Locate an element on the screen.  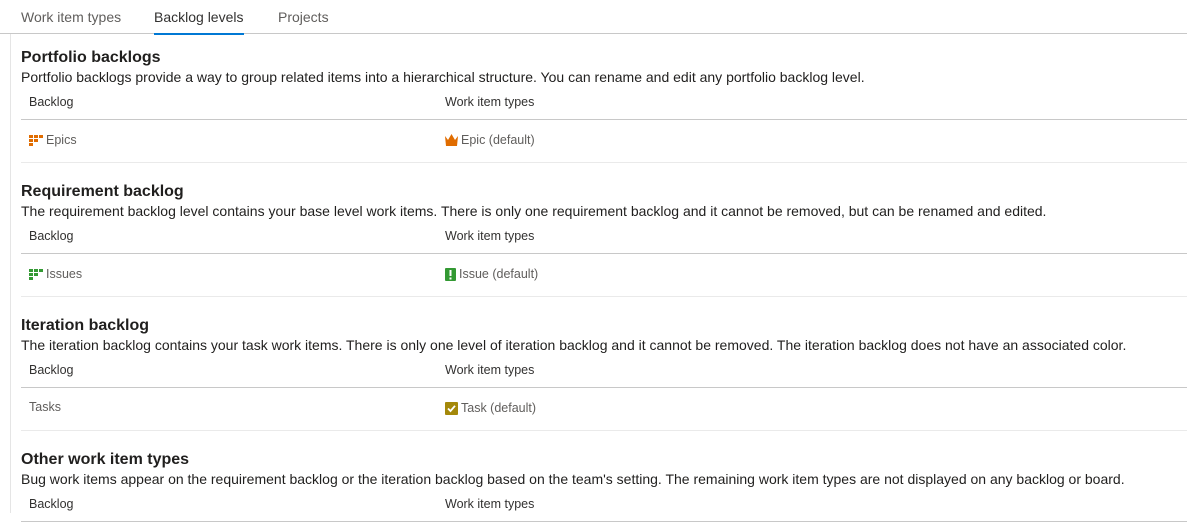
backlog-cell: Tasks is located at coordinates (45, 407).